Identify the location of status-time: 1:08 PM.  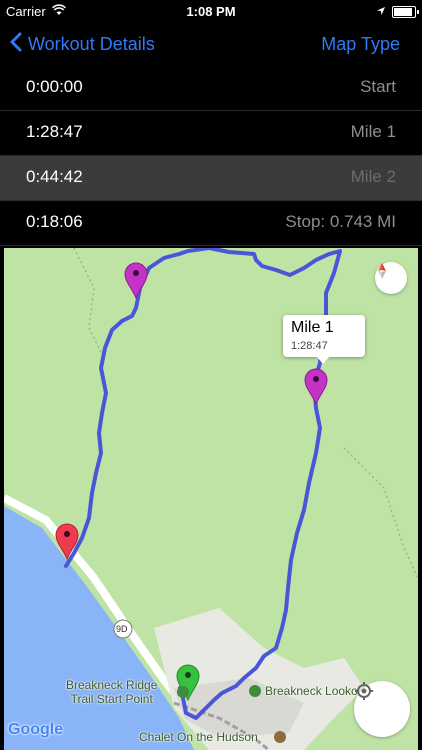
(211, 11).